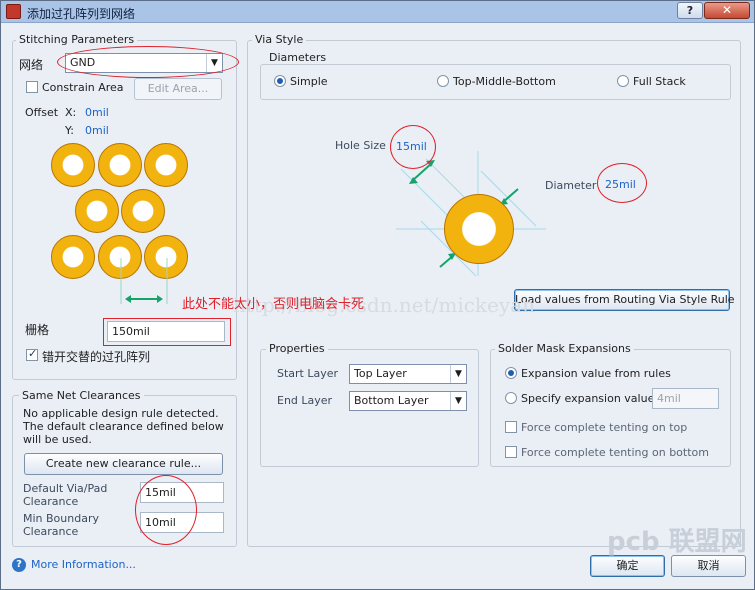 This screenshot has height=590, width=755. Describe the element at coordinates (511, 373) in the screenshot. I see `expansion-from-rules-radio` at that location.